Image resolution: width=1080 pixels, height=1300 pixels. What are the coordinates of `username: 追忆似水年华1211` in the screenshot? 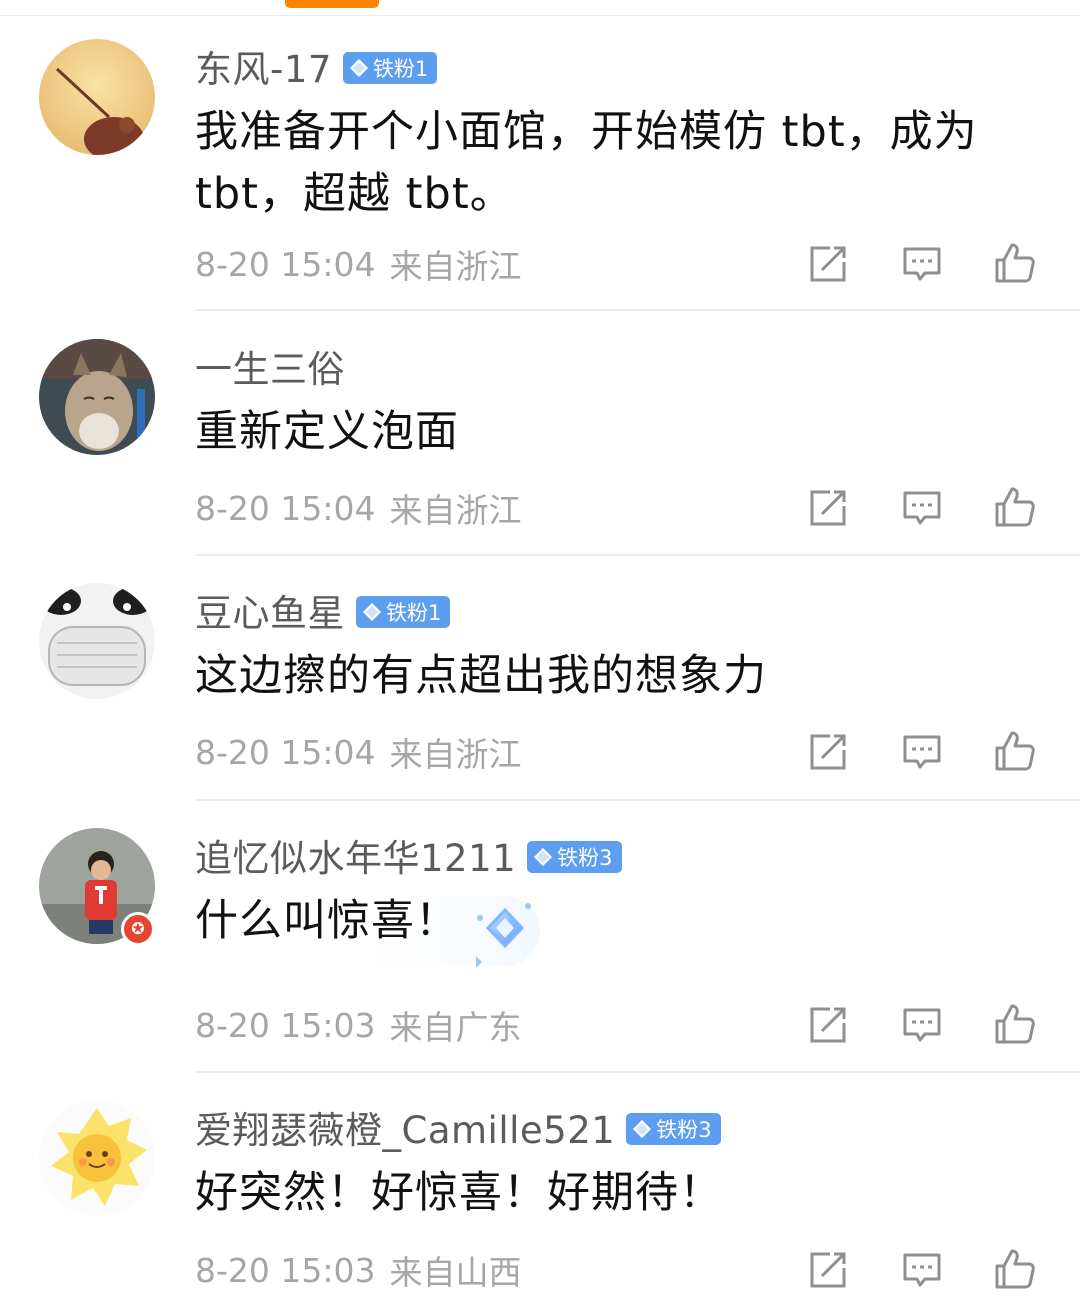 It's located at (355, 855).